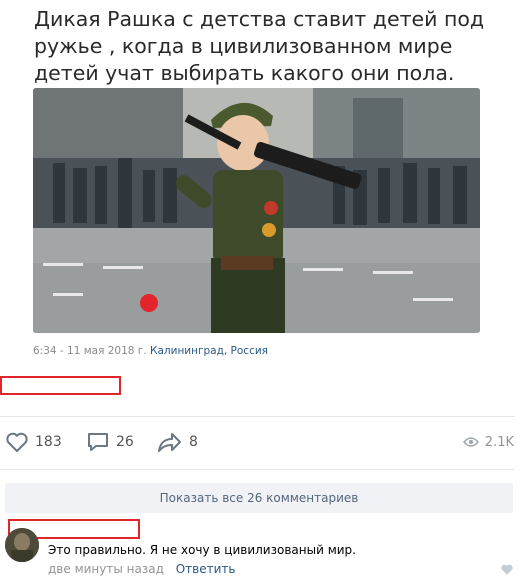 This screenshot has width=528, height=586. Describe the element at coordinates (206, 569) in the screenshot. I see `reply-link: Ответить` at that location.